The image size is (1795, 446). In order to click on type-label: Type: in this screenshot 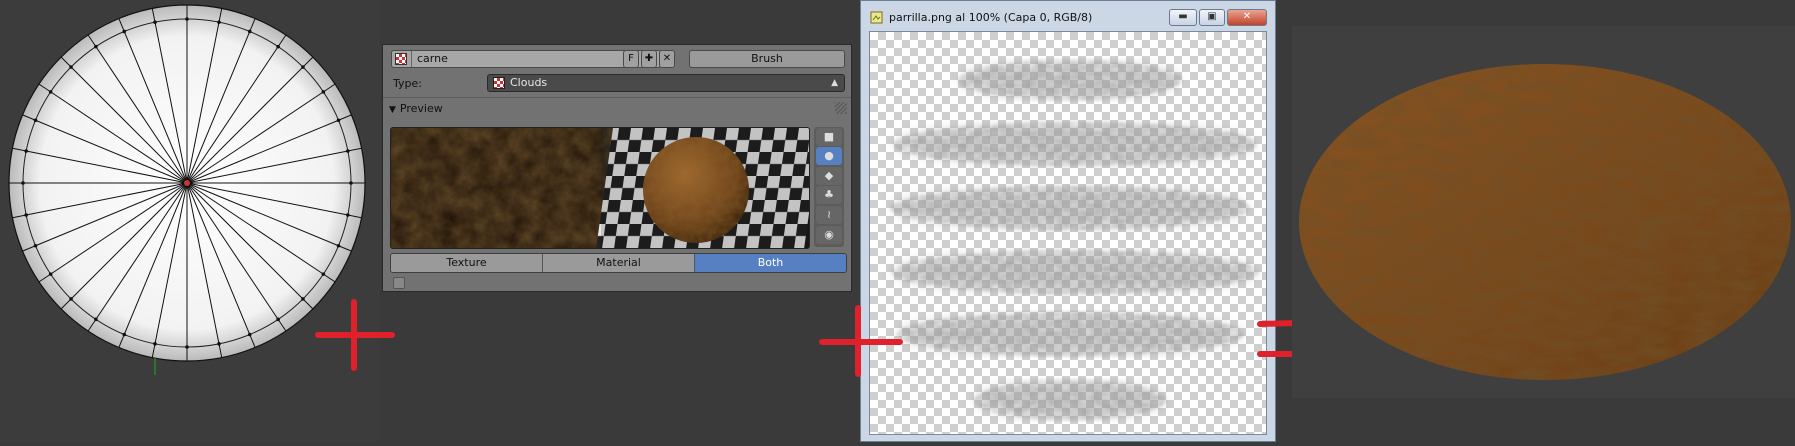, I will do `click(407, 83)`.